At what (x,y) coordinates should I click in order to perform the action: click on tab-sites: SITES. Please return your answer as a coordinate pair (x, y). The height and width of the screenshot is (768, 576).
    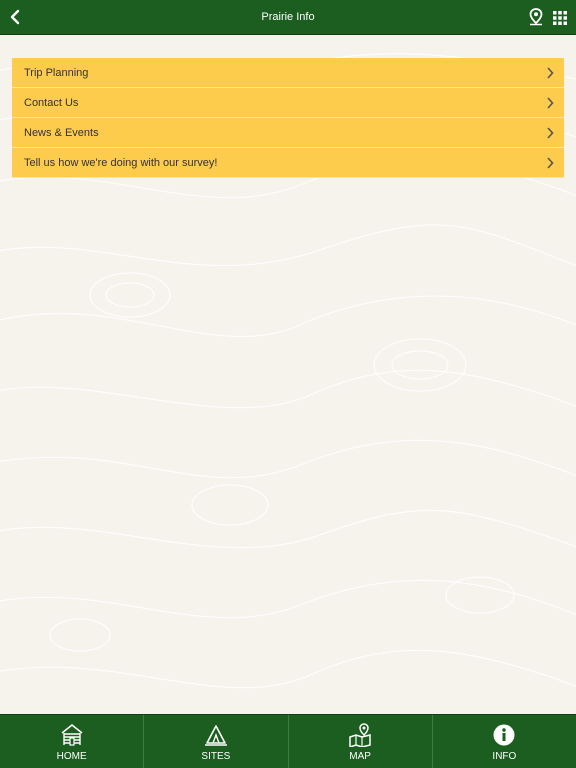
    Looking at the image, I should click on (216, 741).